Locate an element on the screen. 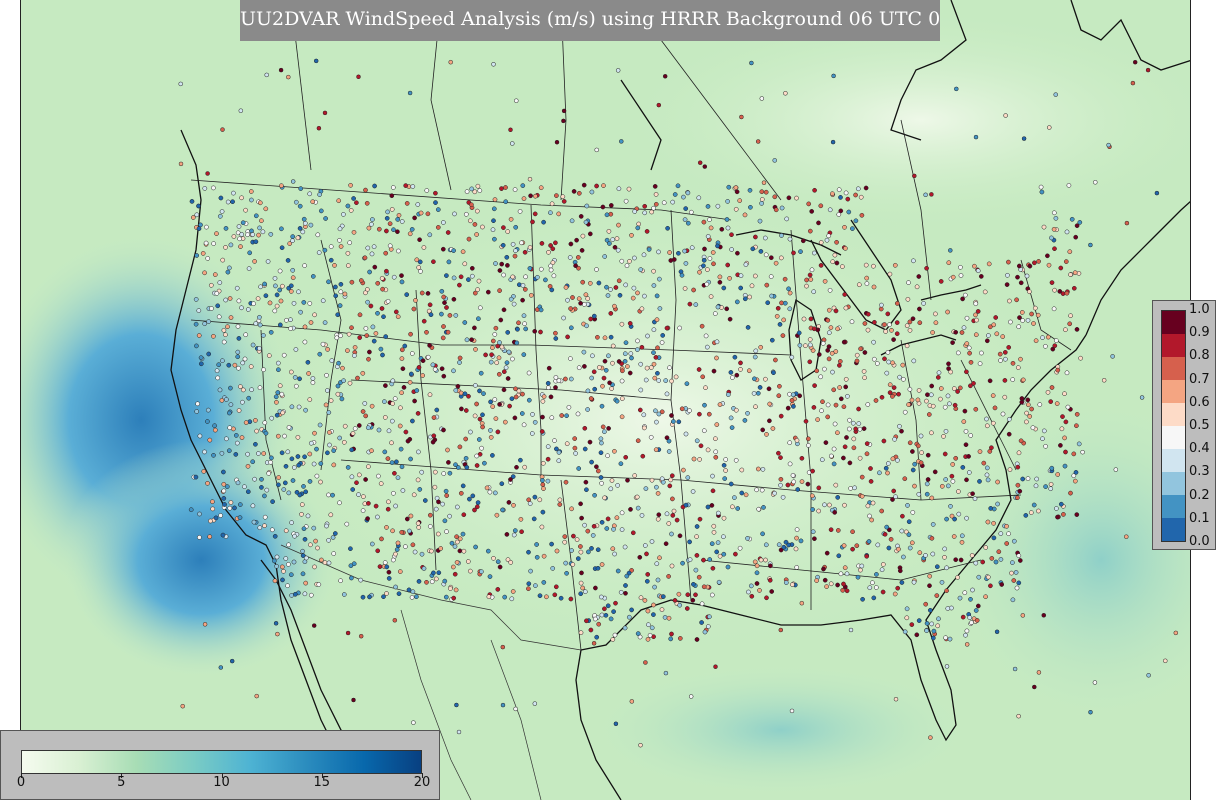 The height and width of the screenshot is (800, 1216). windspeed-colorbar-ramp is located at coordinates (221, 762).